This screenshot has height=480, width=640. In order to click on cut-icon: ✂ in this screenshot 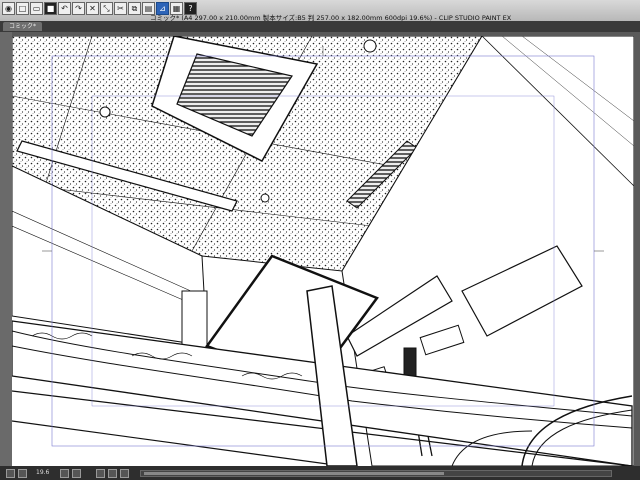, I will do `click(120, 8)`.